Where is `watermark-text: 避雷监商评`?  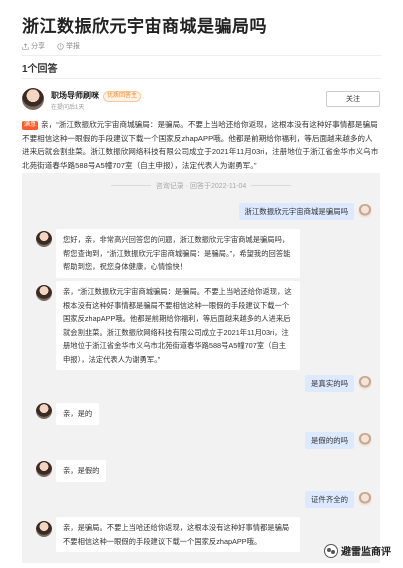
watermark-text: 避雷监商评 is located at coordinates (366, 552).